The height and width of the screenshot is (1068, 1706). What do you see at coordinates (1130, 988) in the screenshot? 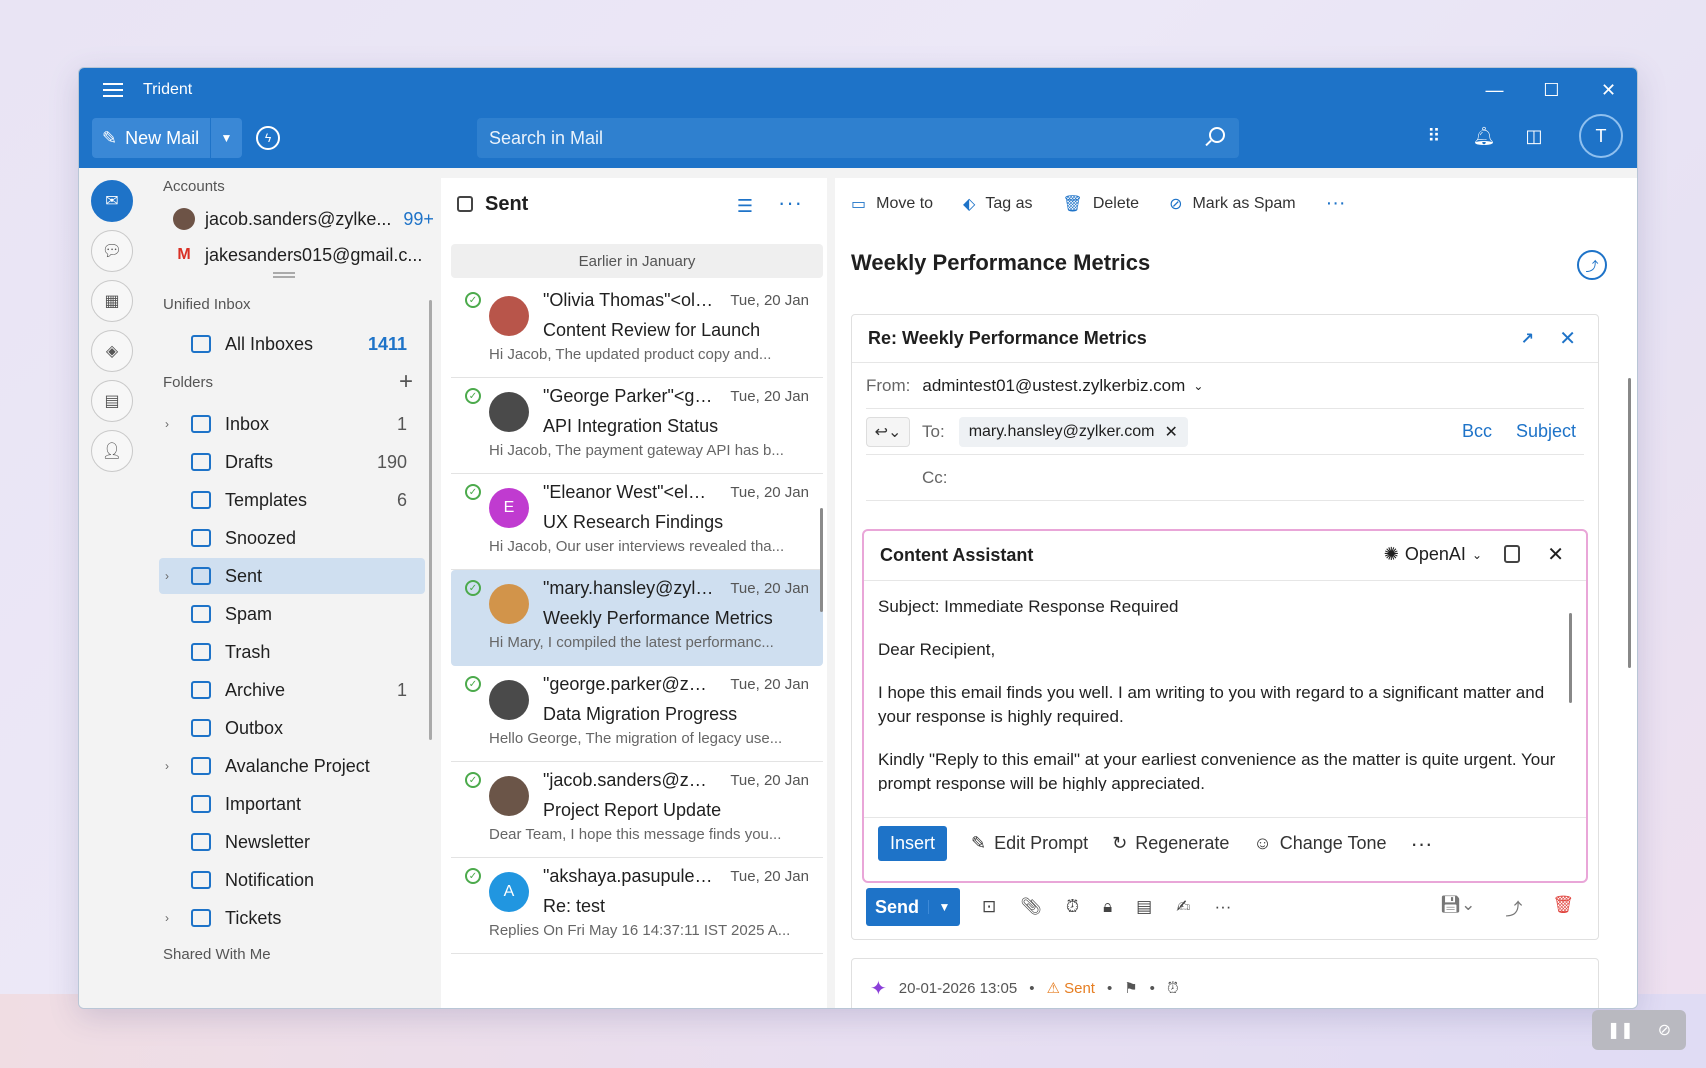
I see `flag-icon: ⚑` at bounding box center [1130, 988].